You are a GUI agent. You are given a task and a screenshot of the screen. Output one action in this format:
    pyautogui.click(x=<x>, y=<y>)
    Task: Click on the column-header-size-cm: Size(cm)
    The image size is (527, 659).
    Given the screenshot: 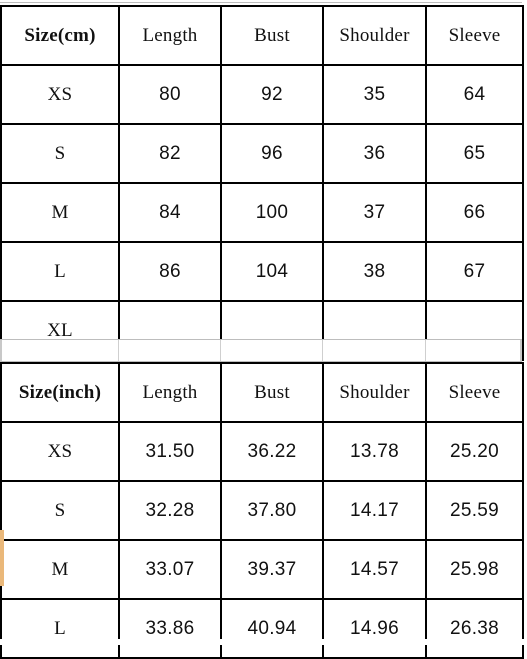 What is the action you would take?
    pyautogui.click(x=60, y=35)
    